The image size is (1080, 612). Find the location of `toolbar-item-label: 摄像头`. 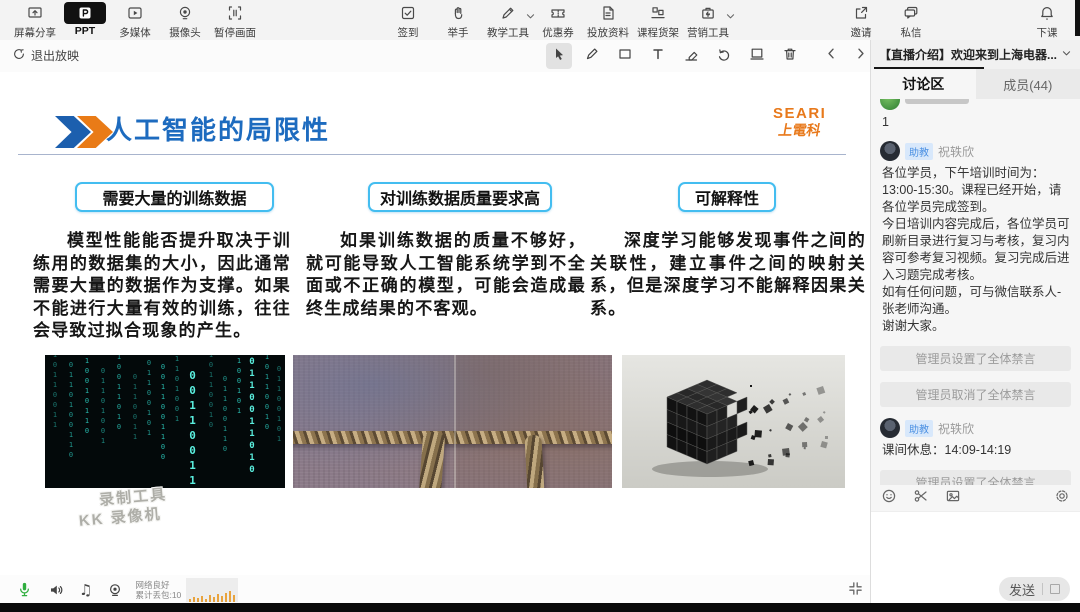

toolbar-item-label: 摄像头 is located at coordinates (185, 33).